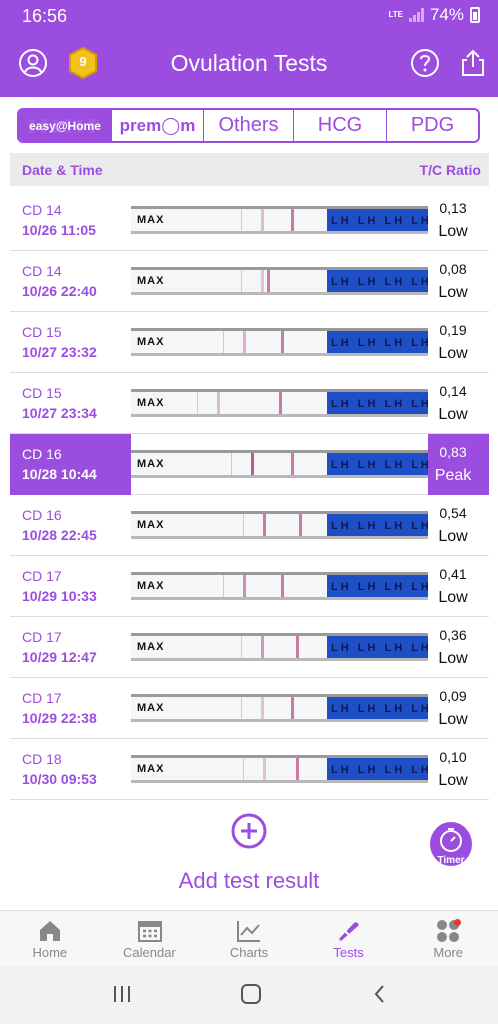 This screenshot has width=498, height=1024. What do you see at coordinates (453, 696) in the screenshot?
I see `tc-ratio: 0,09` at bounding box center [453, 696].